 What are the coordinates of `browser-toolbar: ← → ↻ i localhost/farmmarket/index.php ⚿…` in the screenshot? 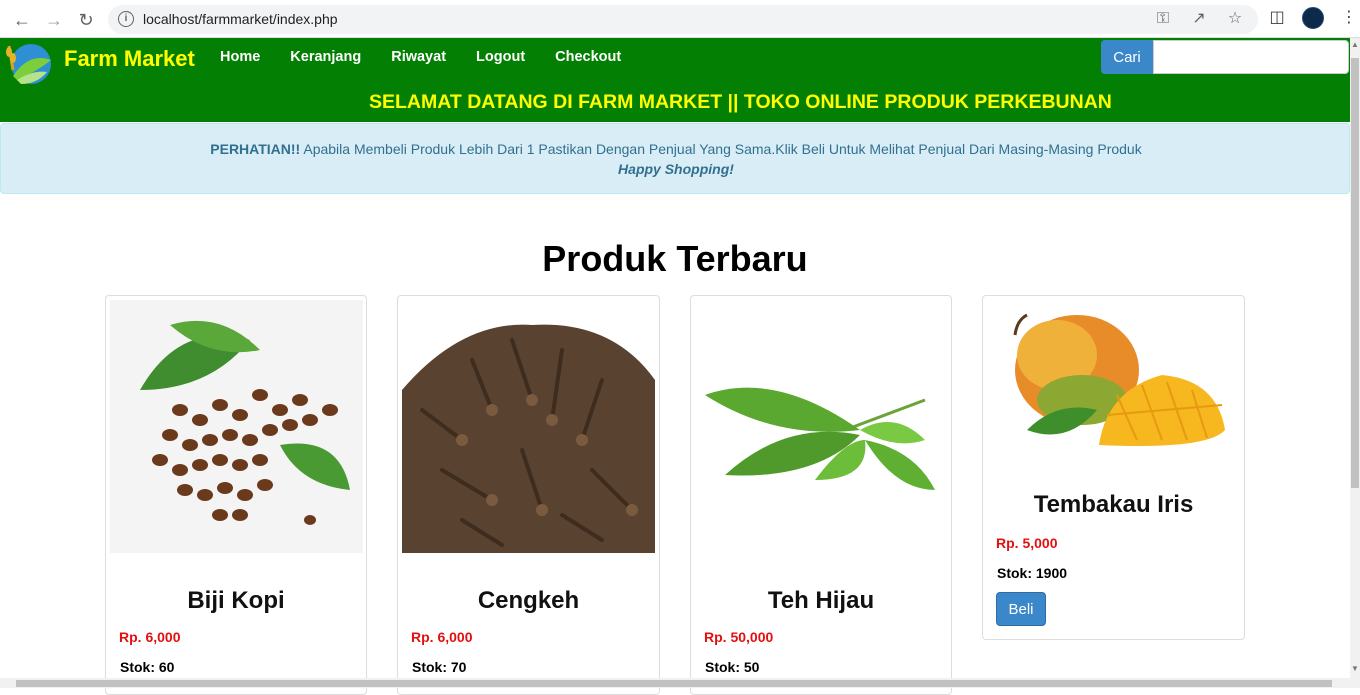 It's located at (680, 19).